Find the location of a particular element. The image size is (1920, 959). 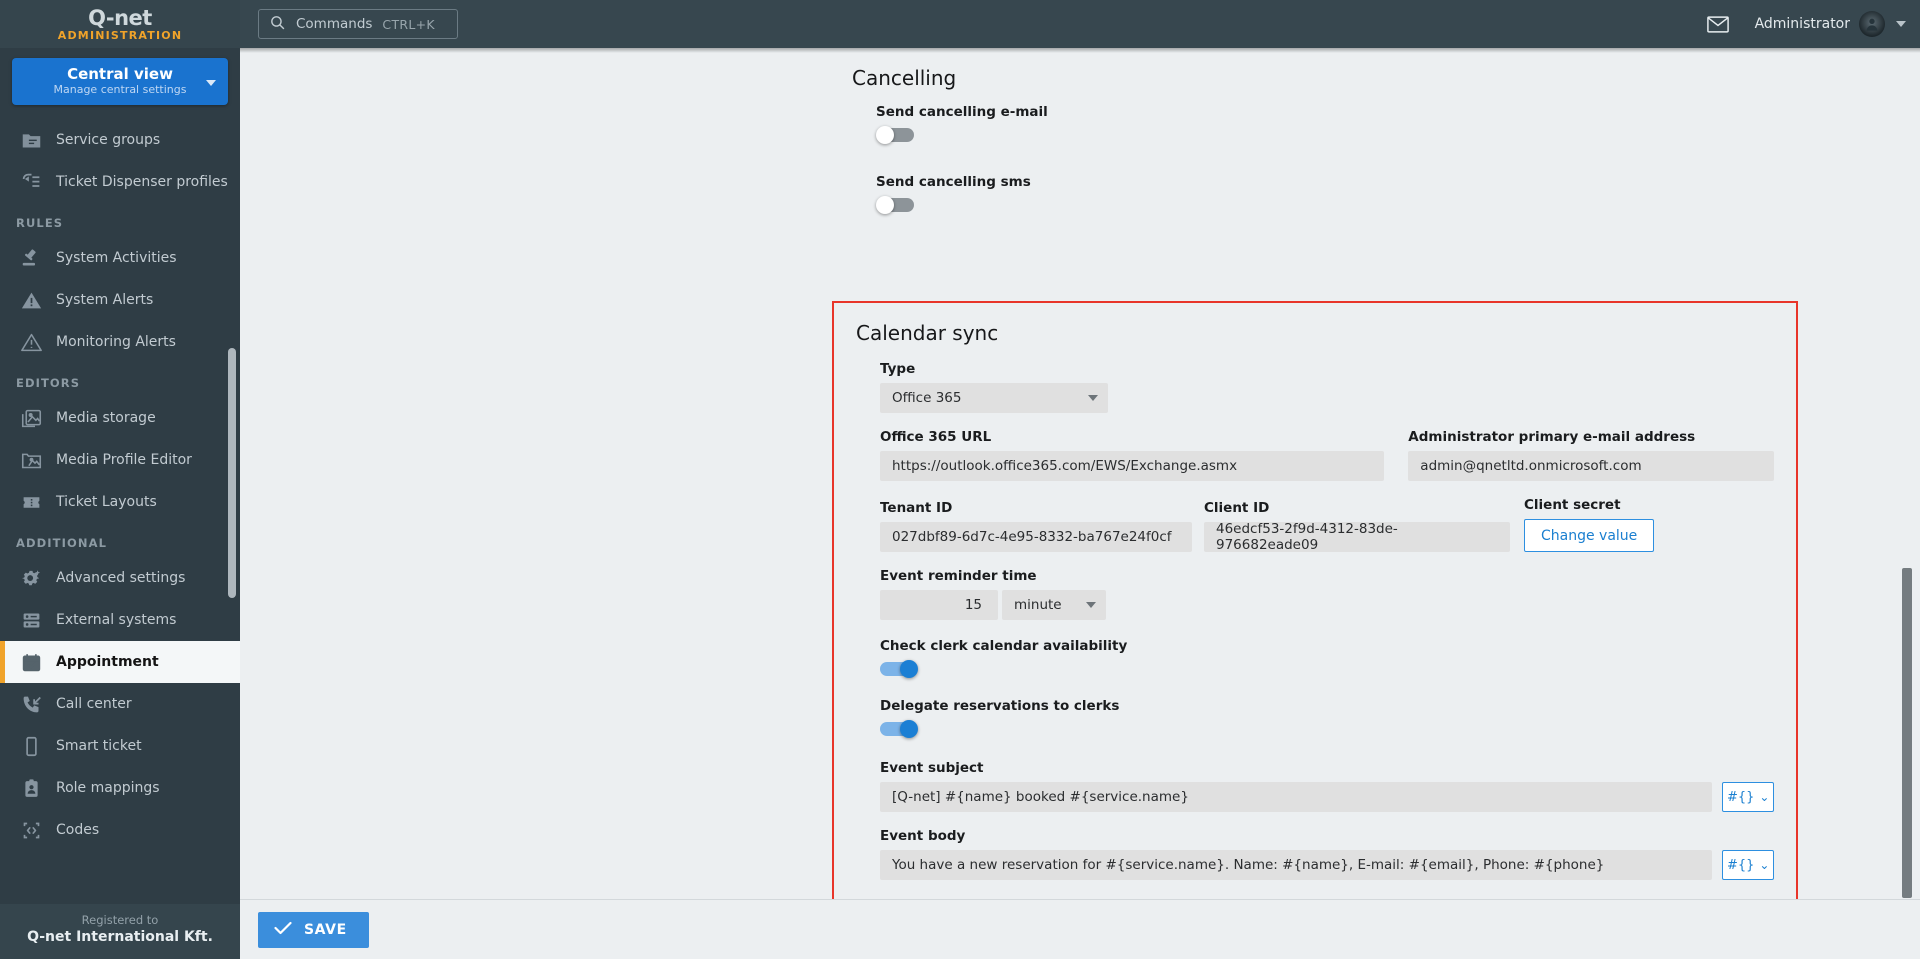

registered-label: Registered to is located at coordinates (120, 920).